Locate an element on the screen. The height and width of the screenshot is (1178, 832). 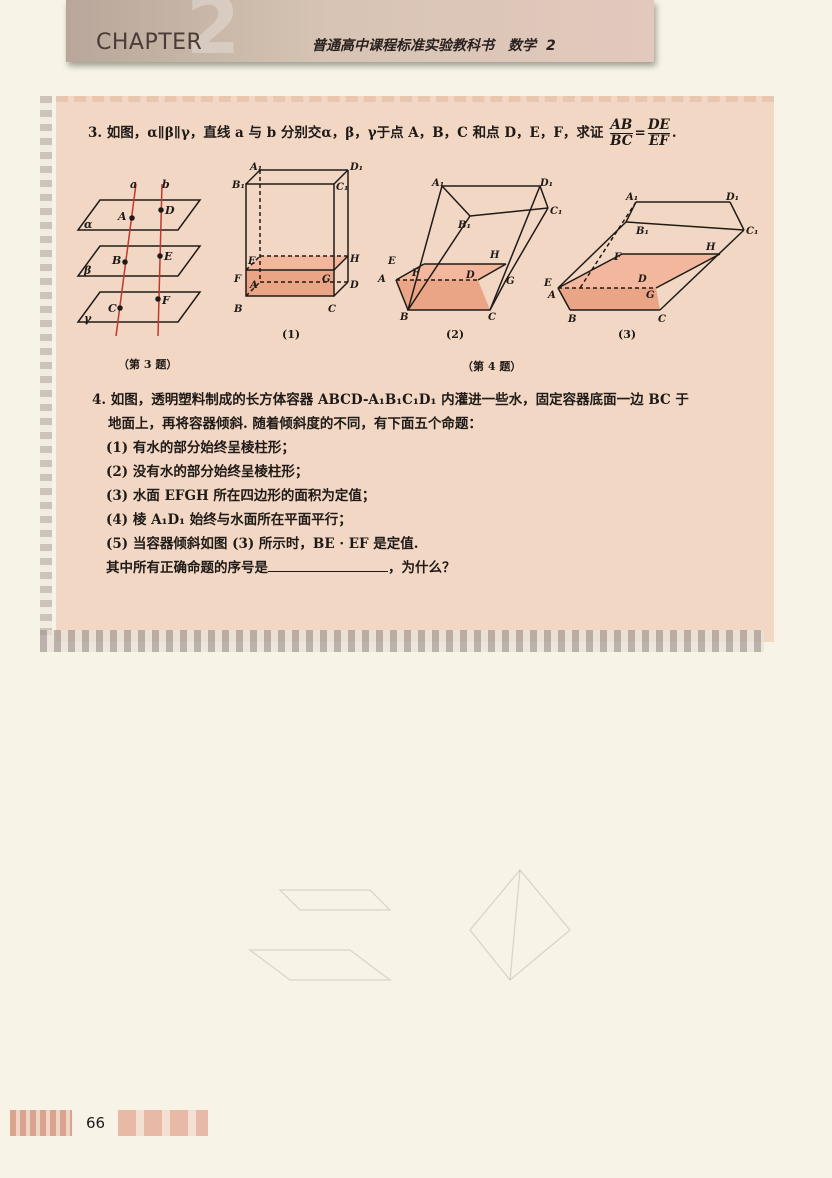
svg-text: γ is located at coordinates (88, 318).